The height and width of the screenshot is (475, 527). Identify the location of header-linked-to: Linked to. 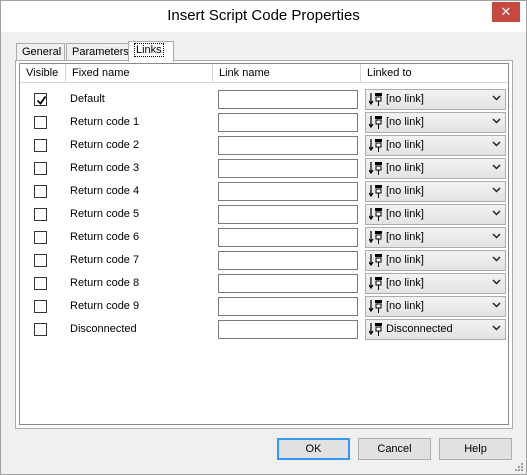
(434, 73).